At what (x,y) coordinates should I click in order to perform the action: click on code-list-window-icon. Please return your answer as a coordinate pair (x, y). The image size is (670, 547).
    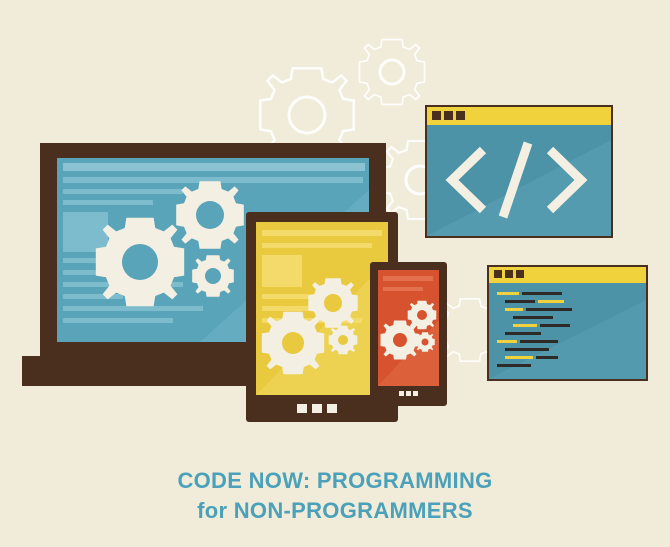
    Looking at the image, I should click on (567, 323).